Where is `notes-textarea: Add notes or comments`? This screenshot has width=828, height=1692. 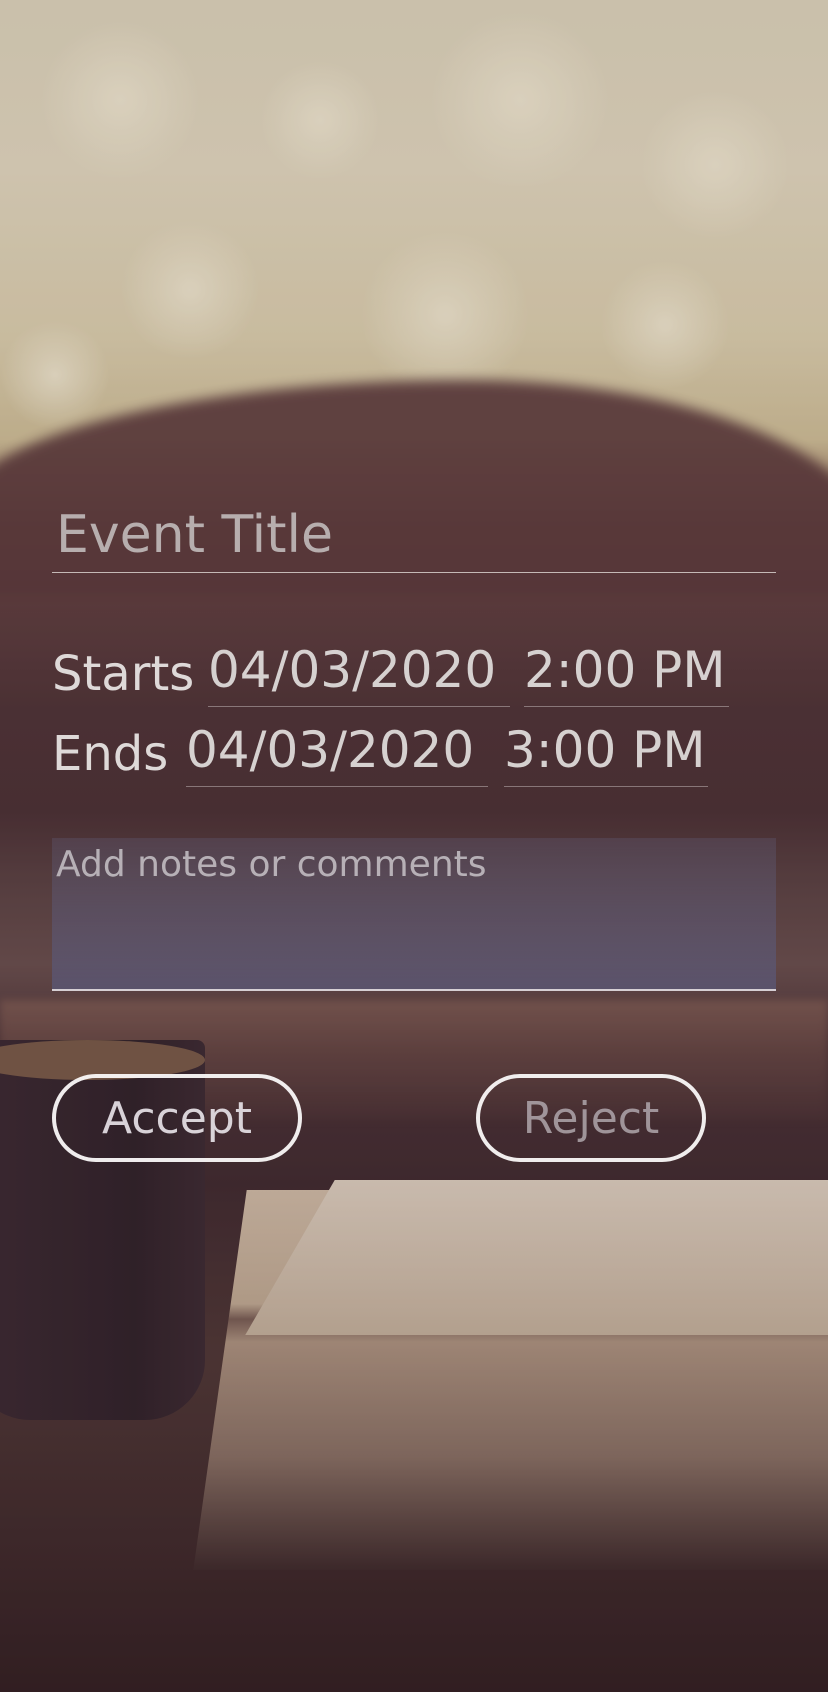
notes-textarea: Add notes or comments is located at coordinates (414, 914).